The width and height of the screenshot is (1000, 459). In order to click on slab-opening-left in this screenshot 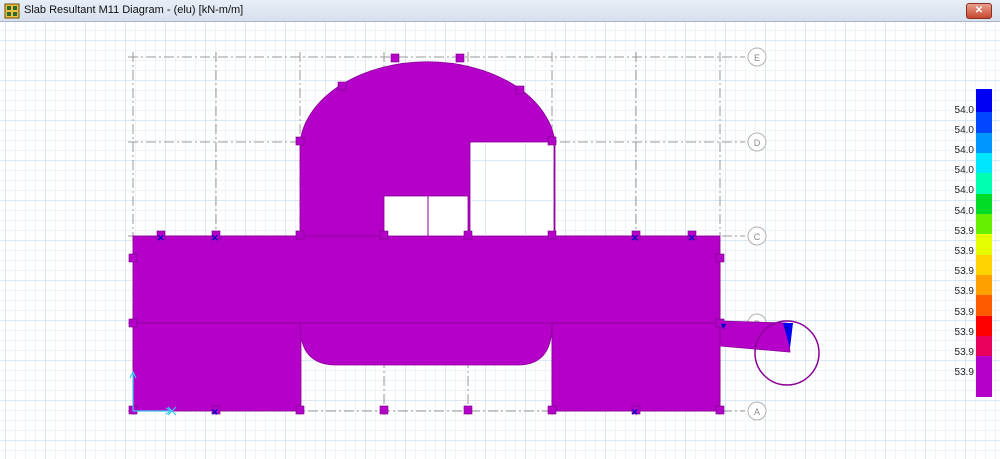, I will do `click(426, 216)`.